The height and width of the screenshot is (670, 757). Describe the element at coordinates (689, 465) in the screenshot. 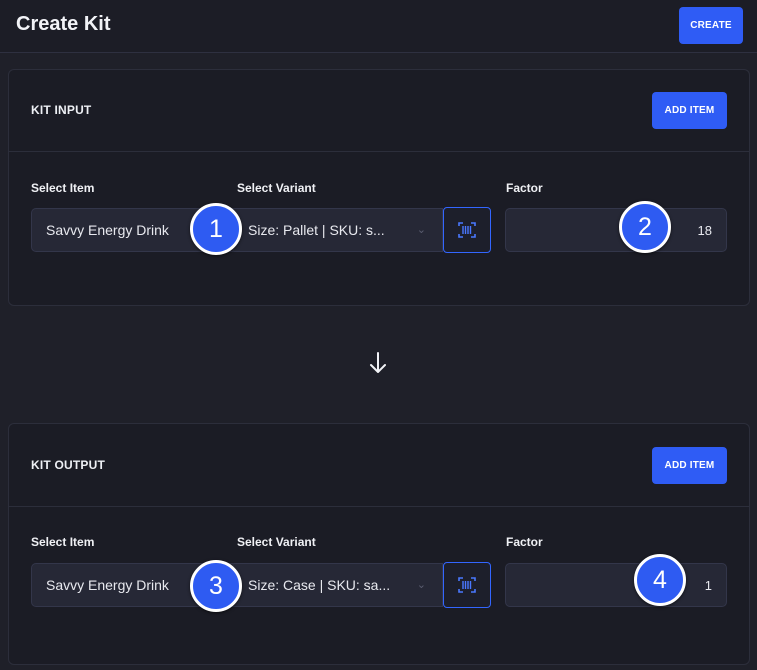

I see `kit-output-add-item-button: ADD ITEM` at that location.